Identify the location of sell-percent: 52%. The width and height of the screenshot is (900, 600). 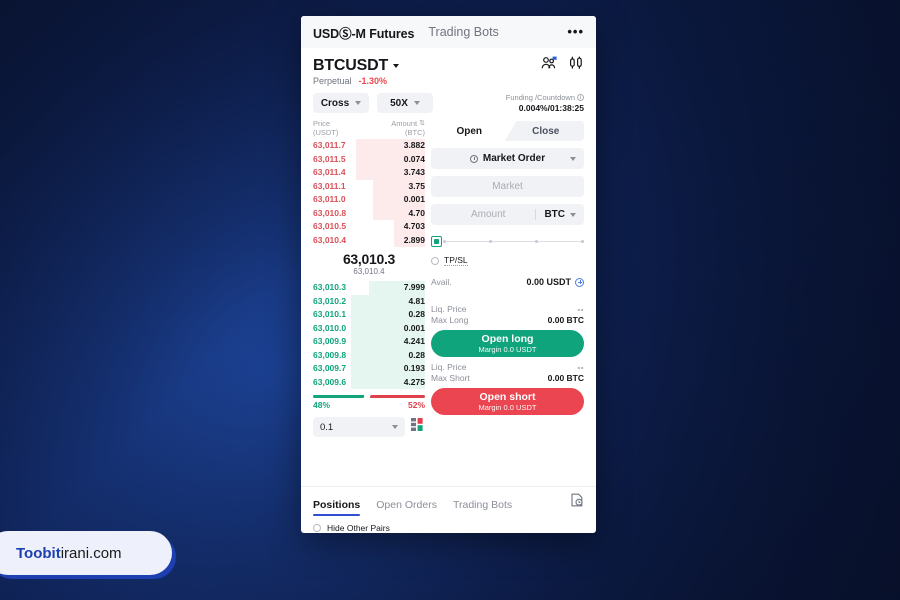
(416, 405).